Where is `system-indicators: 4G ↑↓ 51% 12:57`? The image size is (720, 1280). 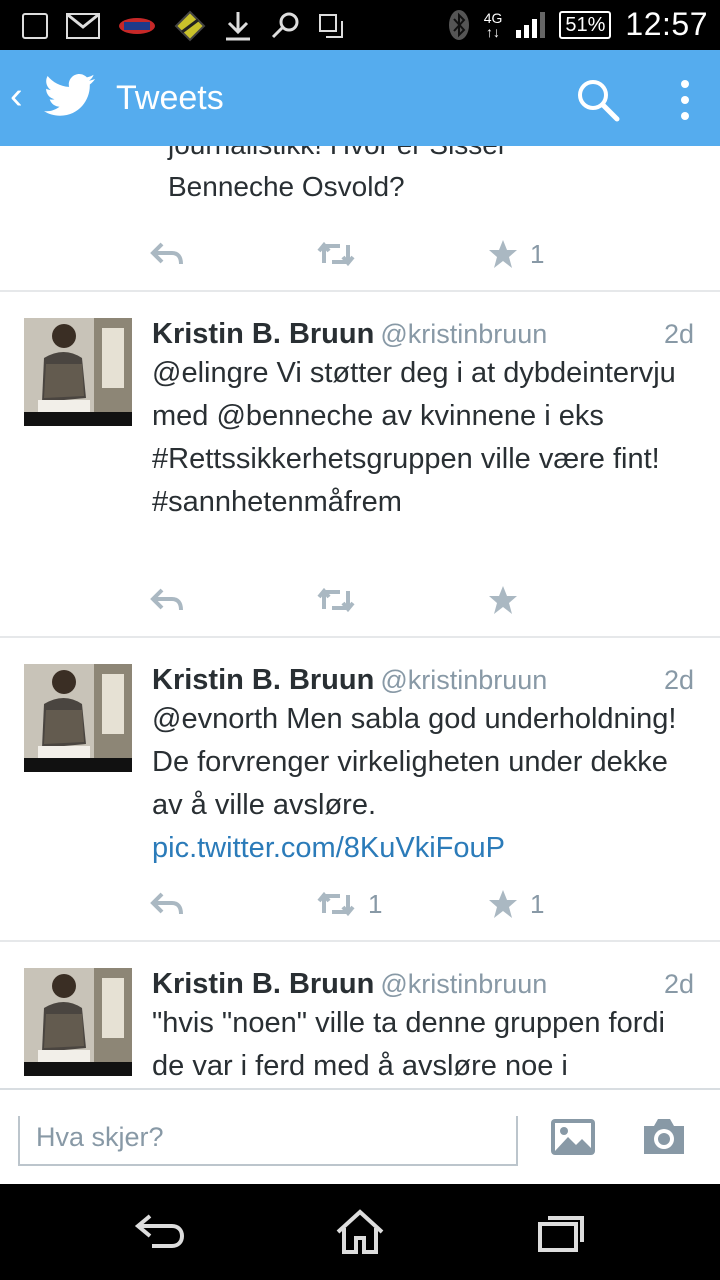 system-indicators: 4G ↑↓ 51% 12:57 is located at coordinates (578, 24).